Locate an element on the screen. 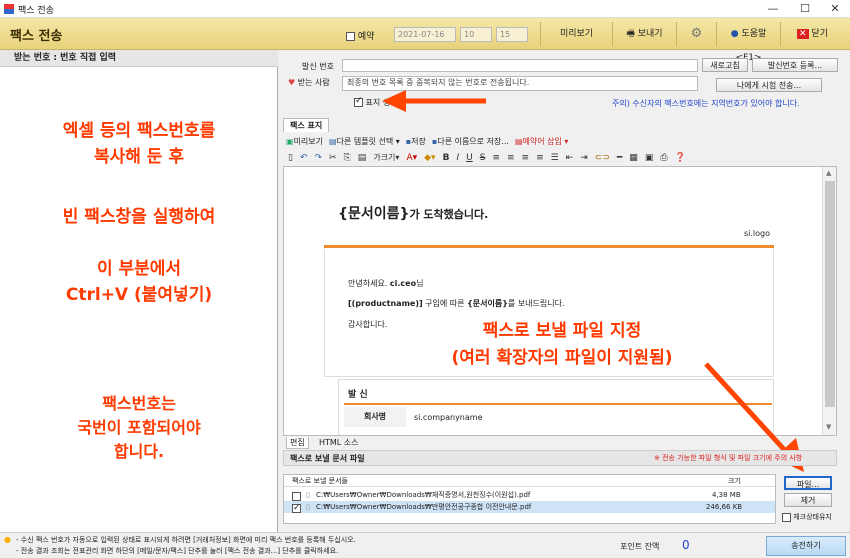 The height and width of the screenshot is (558, 850). fax-icon: 🖷 is located at coordinates (632, 34).